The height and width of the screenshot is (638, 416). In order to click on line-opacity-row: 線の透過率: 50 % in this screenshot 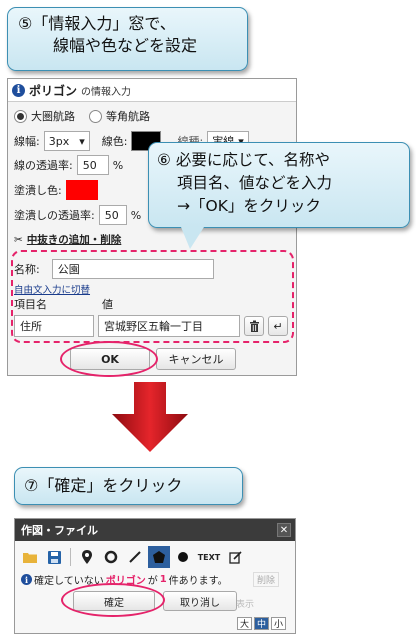, I will do `click(68, 165)`.